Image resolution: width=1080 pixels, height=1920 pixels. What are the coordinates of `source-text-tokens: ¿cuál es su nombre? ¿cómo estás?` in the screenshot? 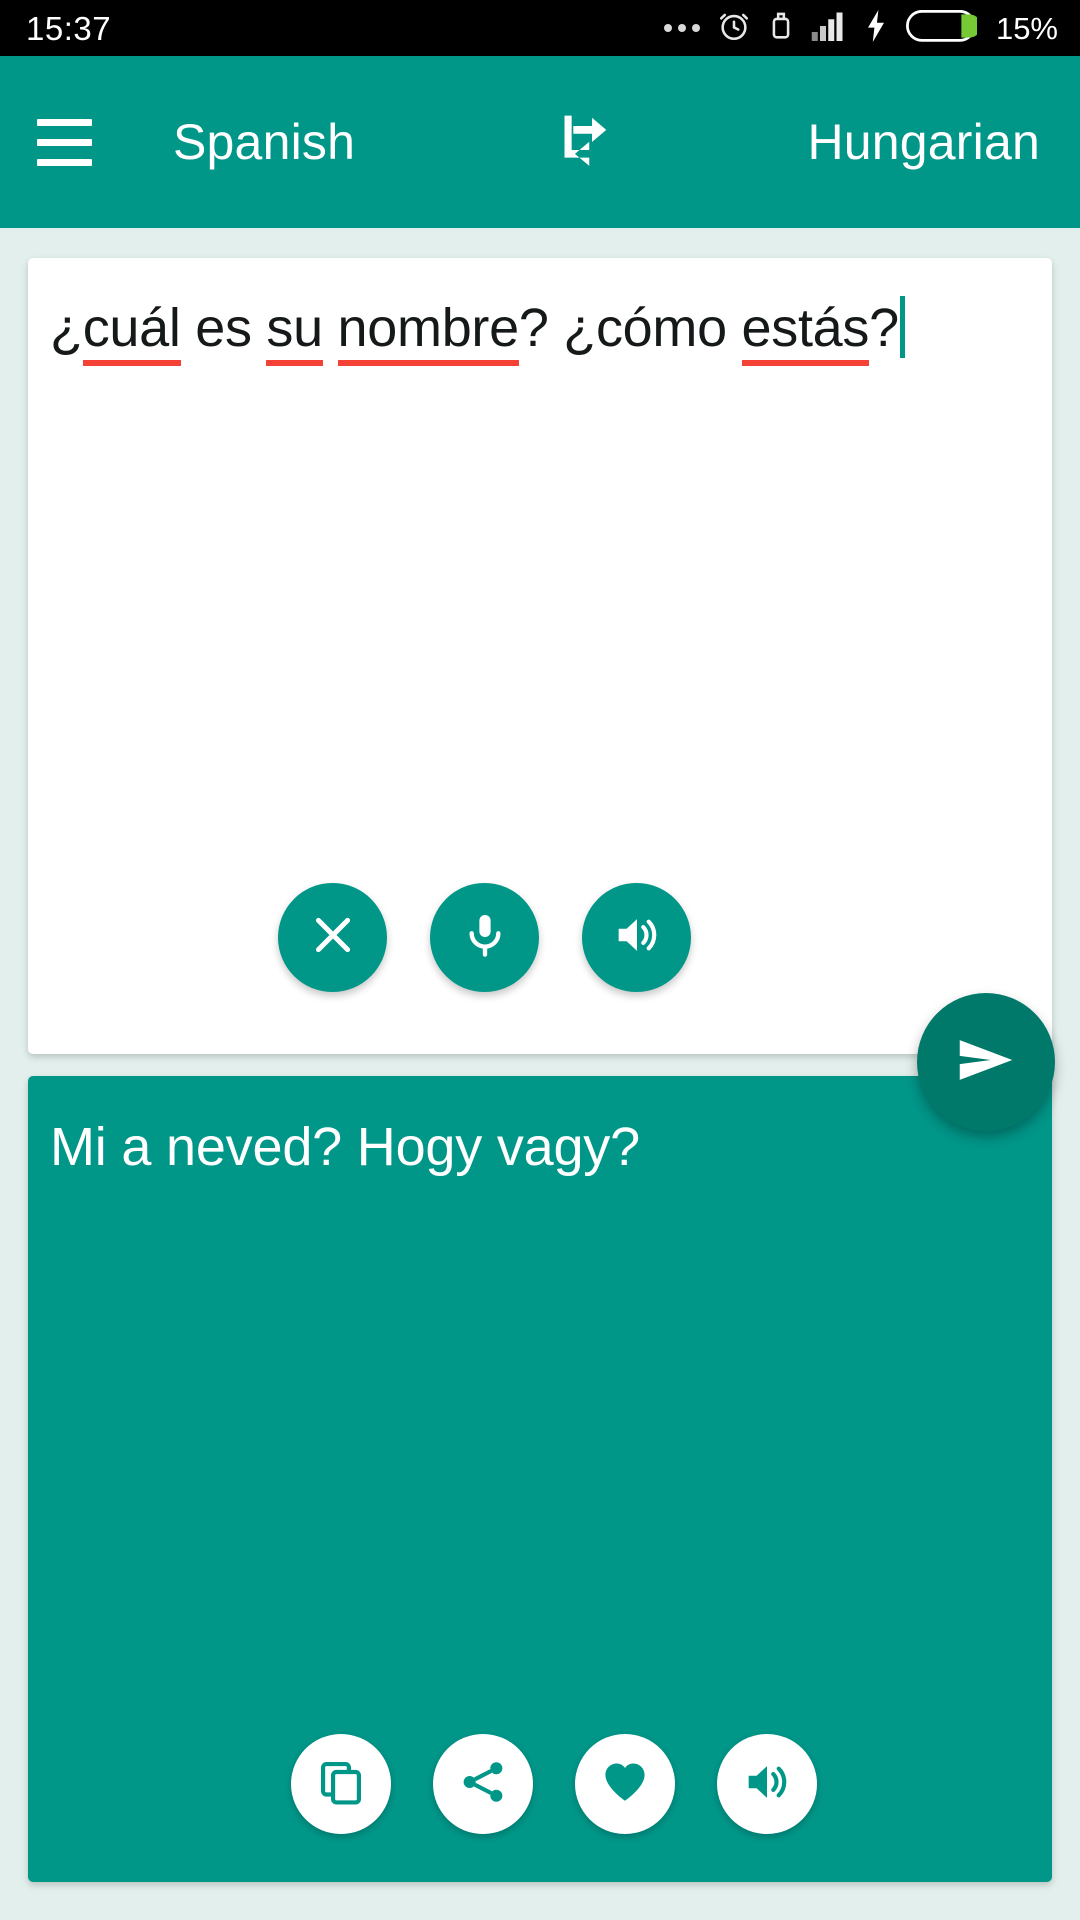 It's located at (474, 332).